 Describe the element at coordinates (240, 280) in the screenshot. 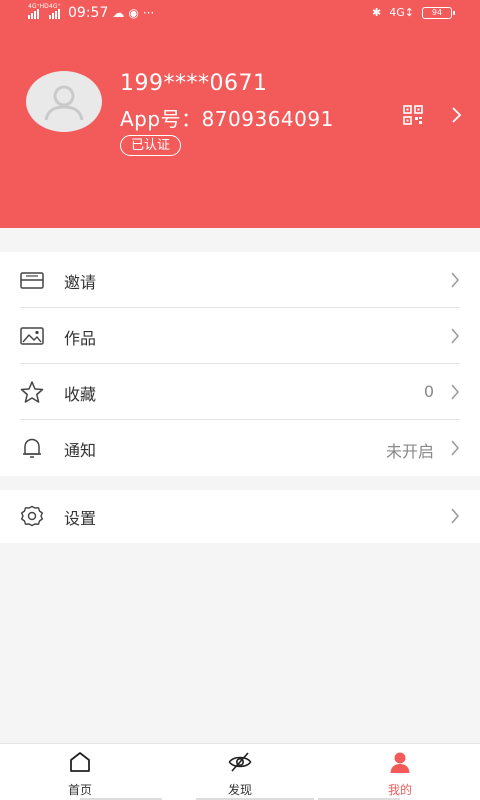

I see `menu-item-invite: 邀请` at that location.